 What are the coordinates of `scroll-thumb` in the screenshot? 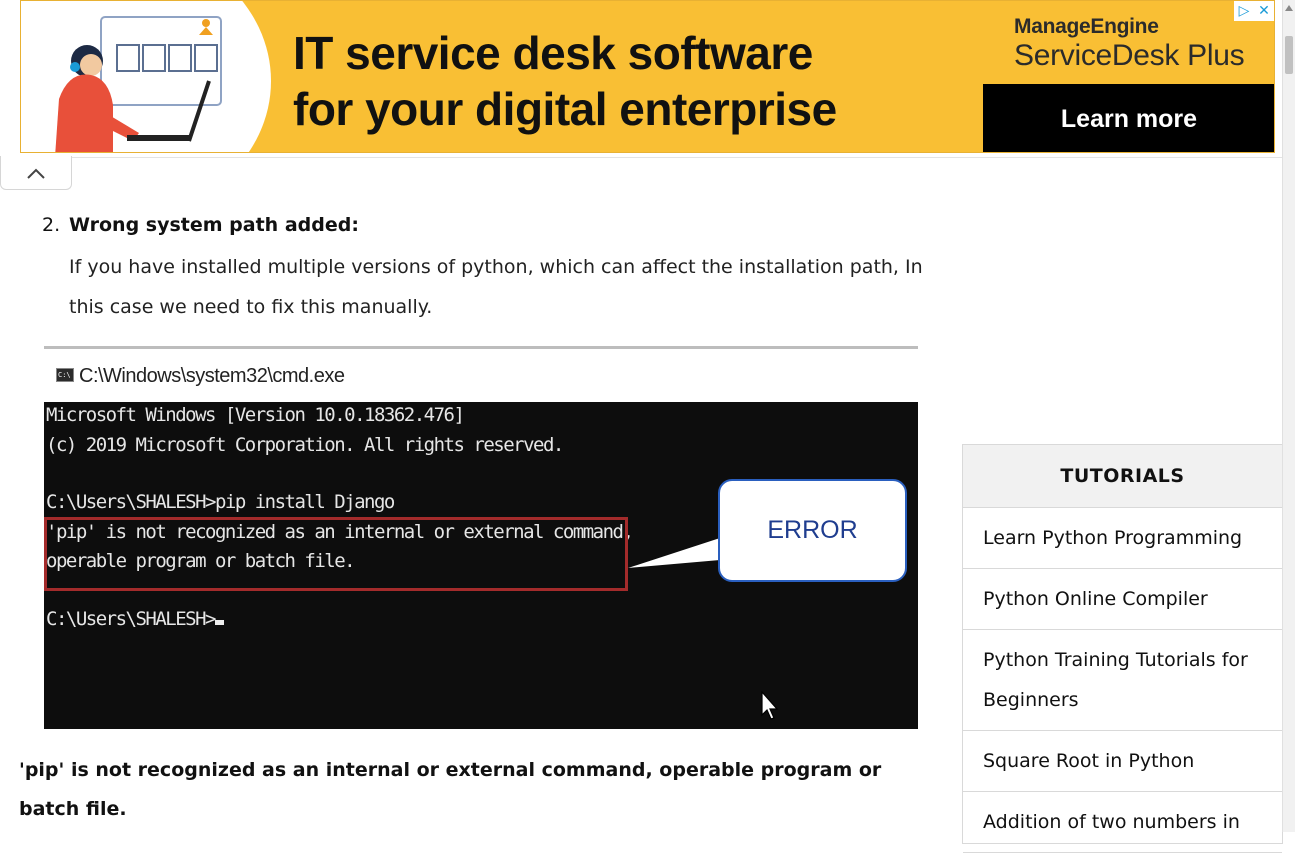 It's located at (1289, 55).